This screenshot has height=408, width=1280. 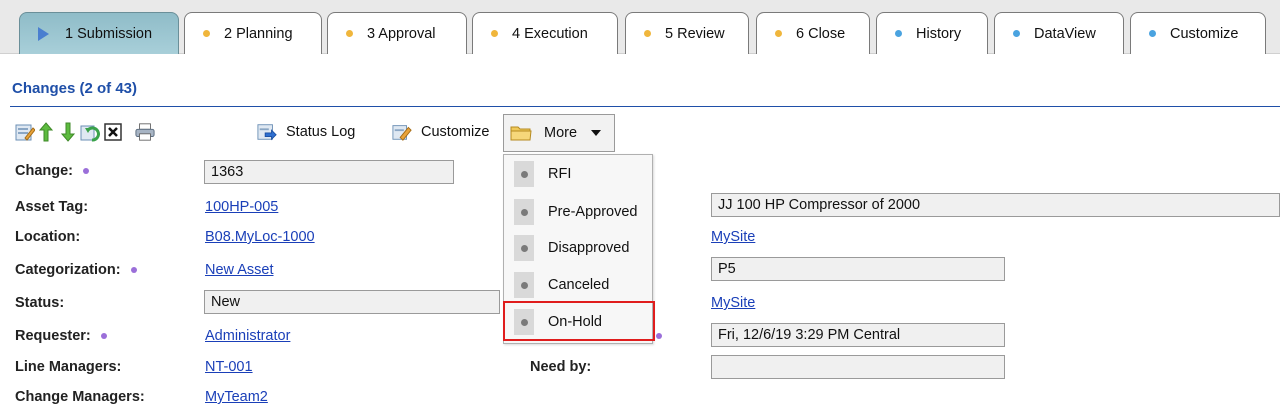 What do you see at coordinates (858, 269) in the screenshot?
I see `priority-field: P5` at bounding box center [858, 269].